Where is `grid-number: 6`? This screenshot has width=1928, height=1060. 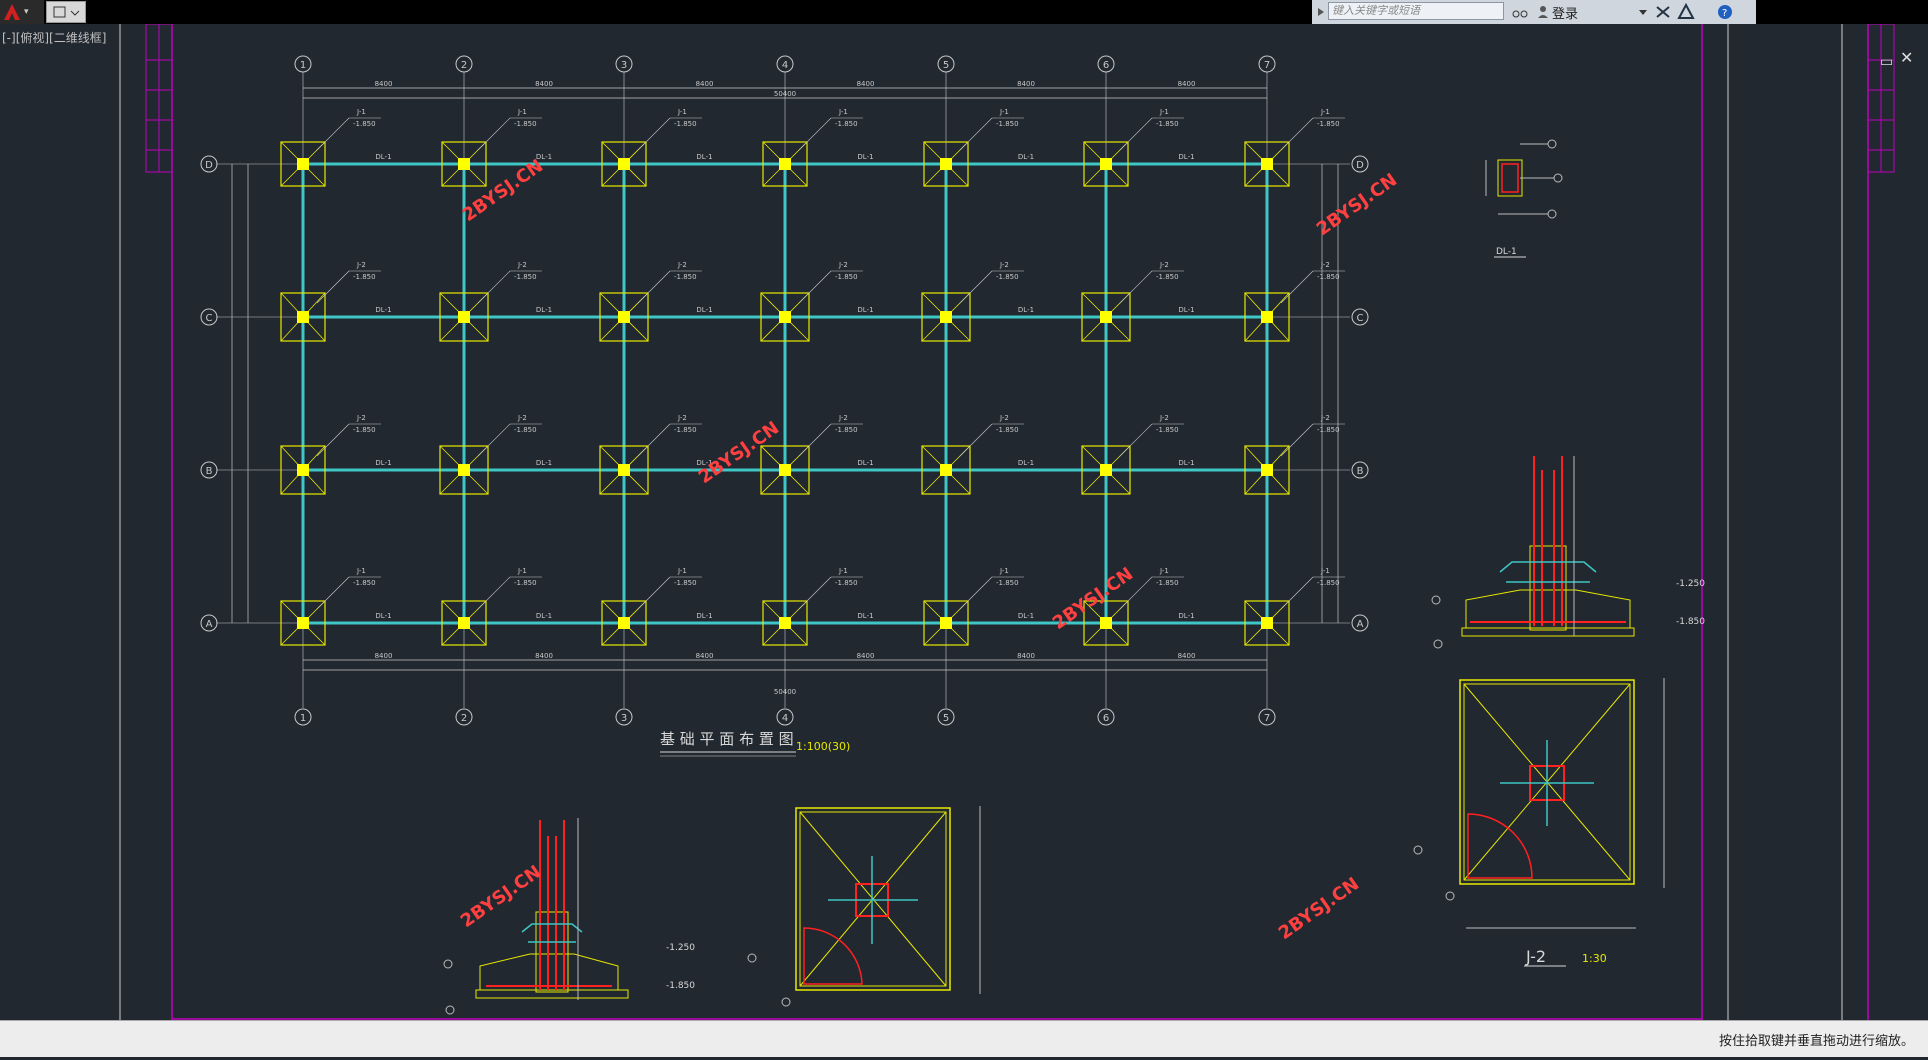 grid-number: 6 is located at coordinates (1106, 65).